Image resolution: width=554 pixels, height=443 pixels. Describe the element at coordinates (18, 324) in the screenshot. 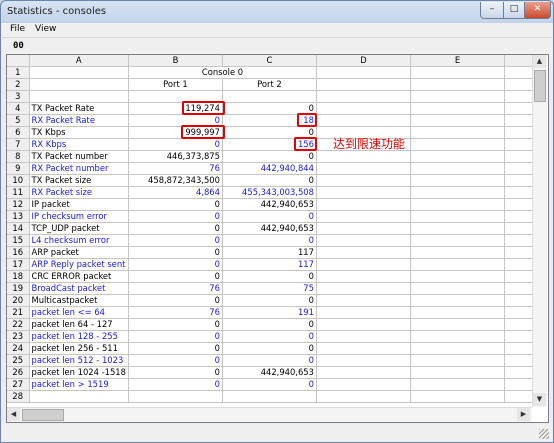

I see `row-header: 22` at that location.